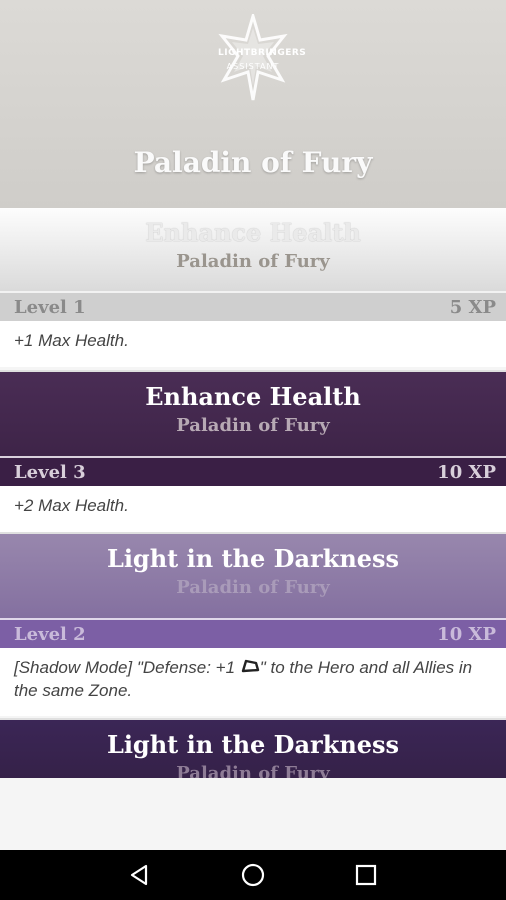 This screenshot has height=900, width=506. Describe the element at coordinates (253, 471) in the screenshot. I see `level-row: Level 3 10 XP` at that location.